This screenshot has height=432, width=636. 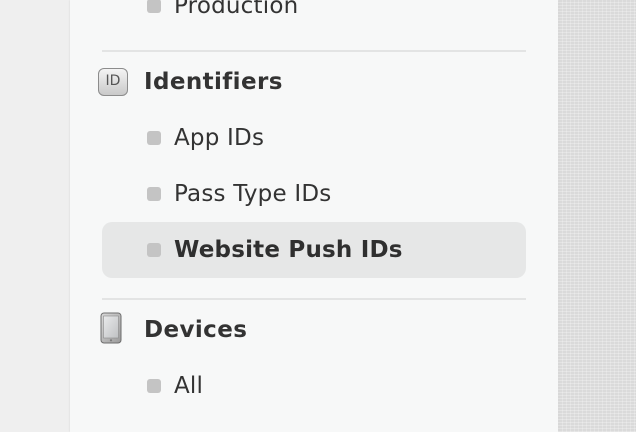 What do you see at coordinates (314, 386) in the screenshot?
I see `sidebar-item-all-devices: All` at bounding box center [314, 386].